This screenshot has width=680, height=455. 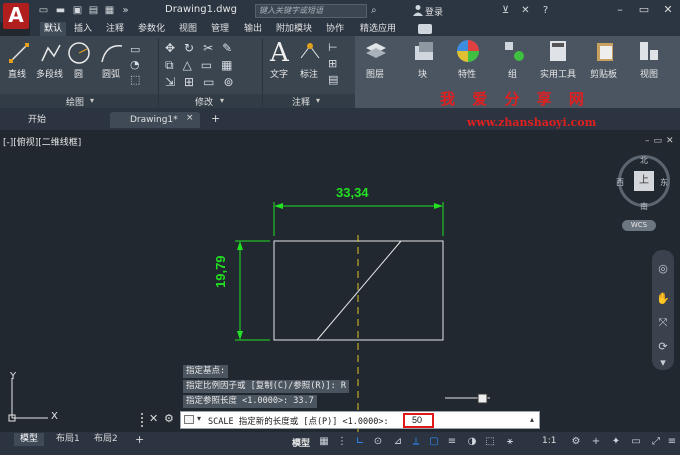 I want to click on polyline-label: 多段线, so click(x=50, y=75).